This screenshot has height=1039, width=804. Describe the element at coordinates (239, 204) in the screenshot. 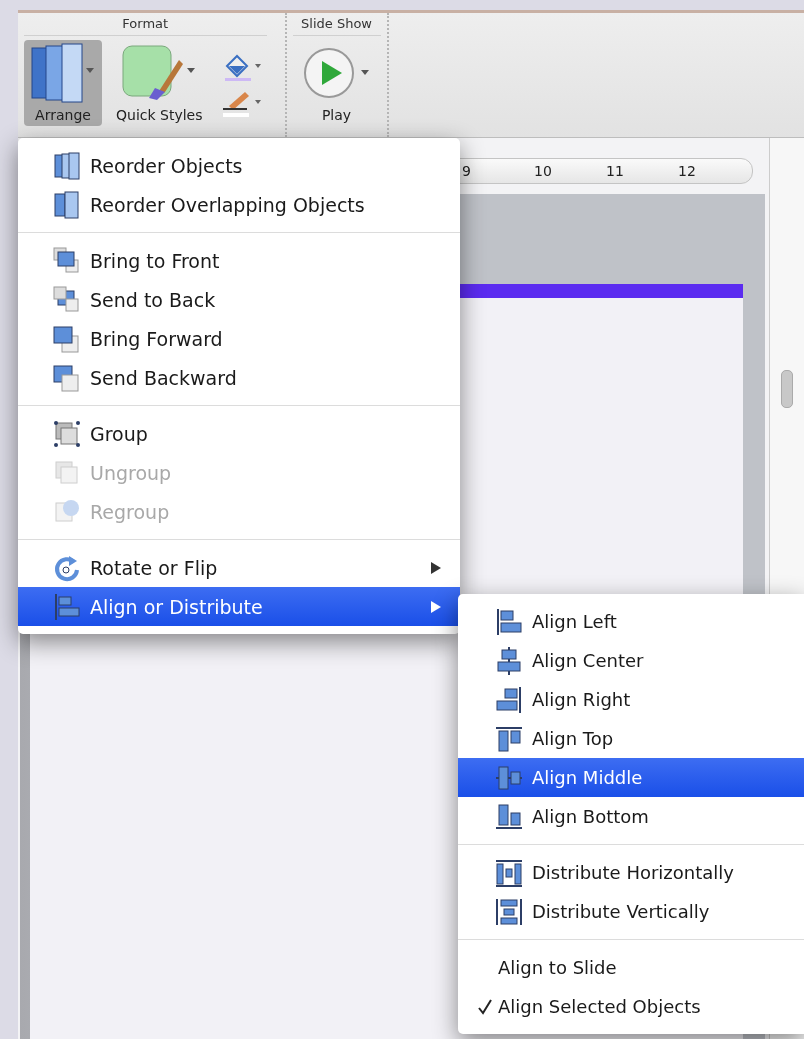

I see `menu-item: Reorder Overlapping Objects` at that location.